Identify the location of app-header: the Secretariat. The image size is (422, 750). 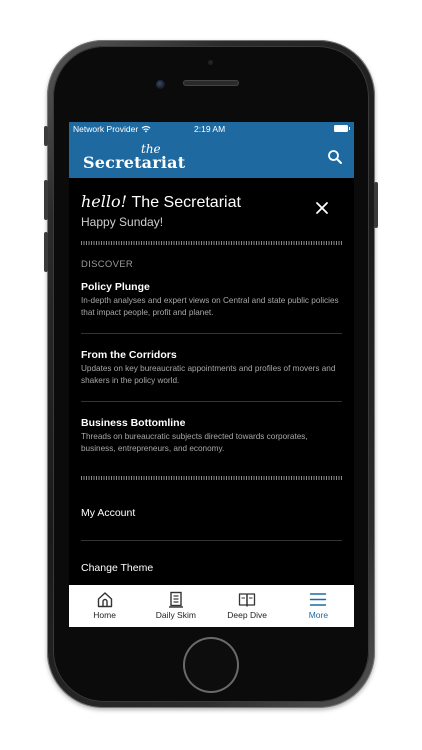
(211, 157).